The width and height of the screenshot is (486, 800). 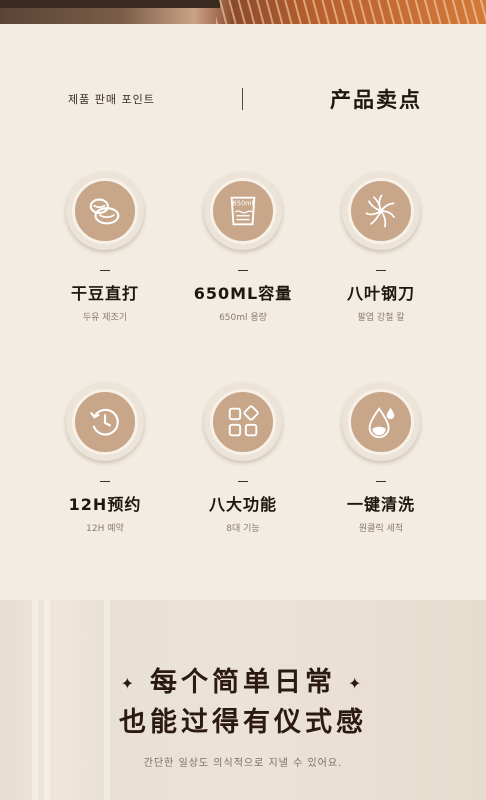 I want to click on feature-item-cleaning: 一键清洗 원클릭 세척, so click(x=381, y=458).